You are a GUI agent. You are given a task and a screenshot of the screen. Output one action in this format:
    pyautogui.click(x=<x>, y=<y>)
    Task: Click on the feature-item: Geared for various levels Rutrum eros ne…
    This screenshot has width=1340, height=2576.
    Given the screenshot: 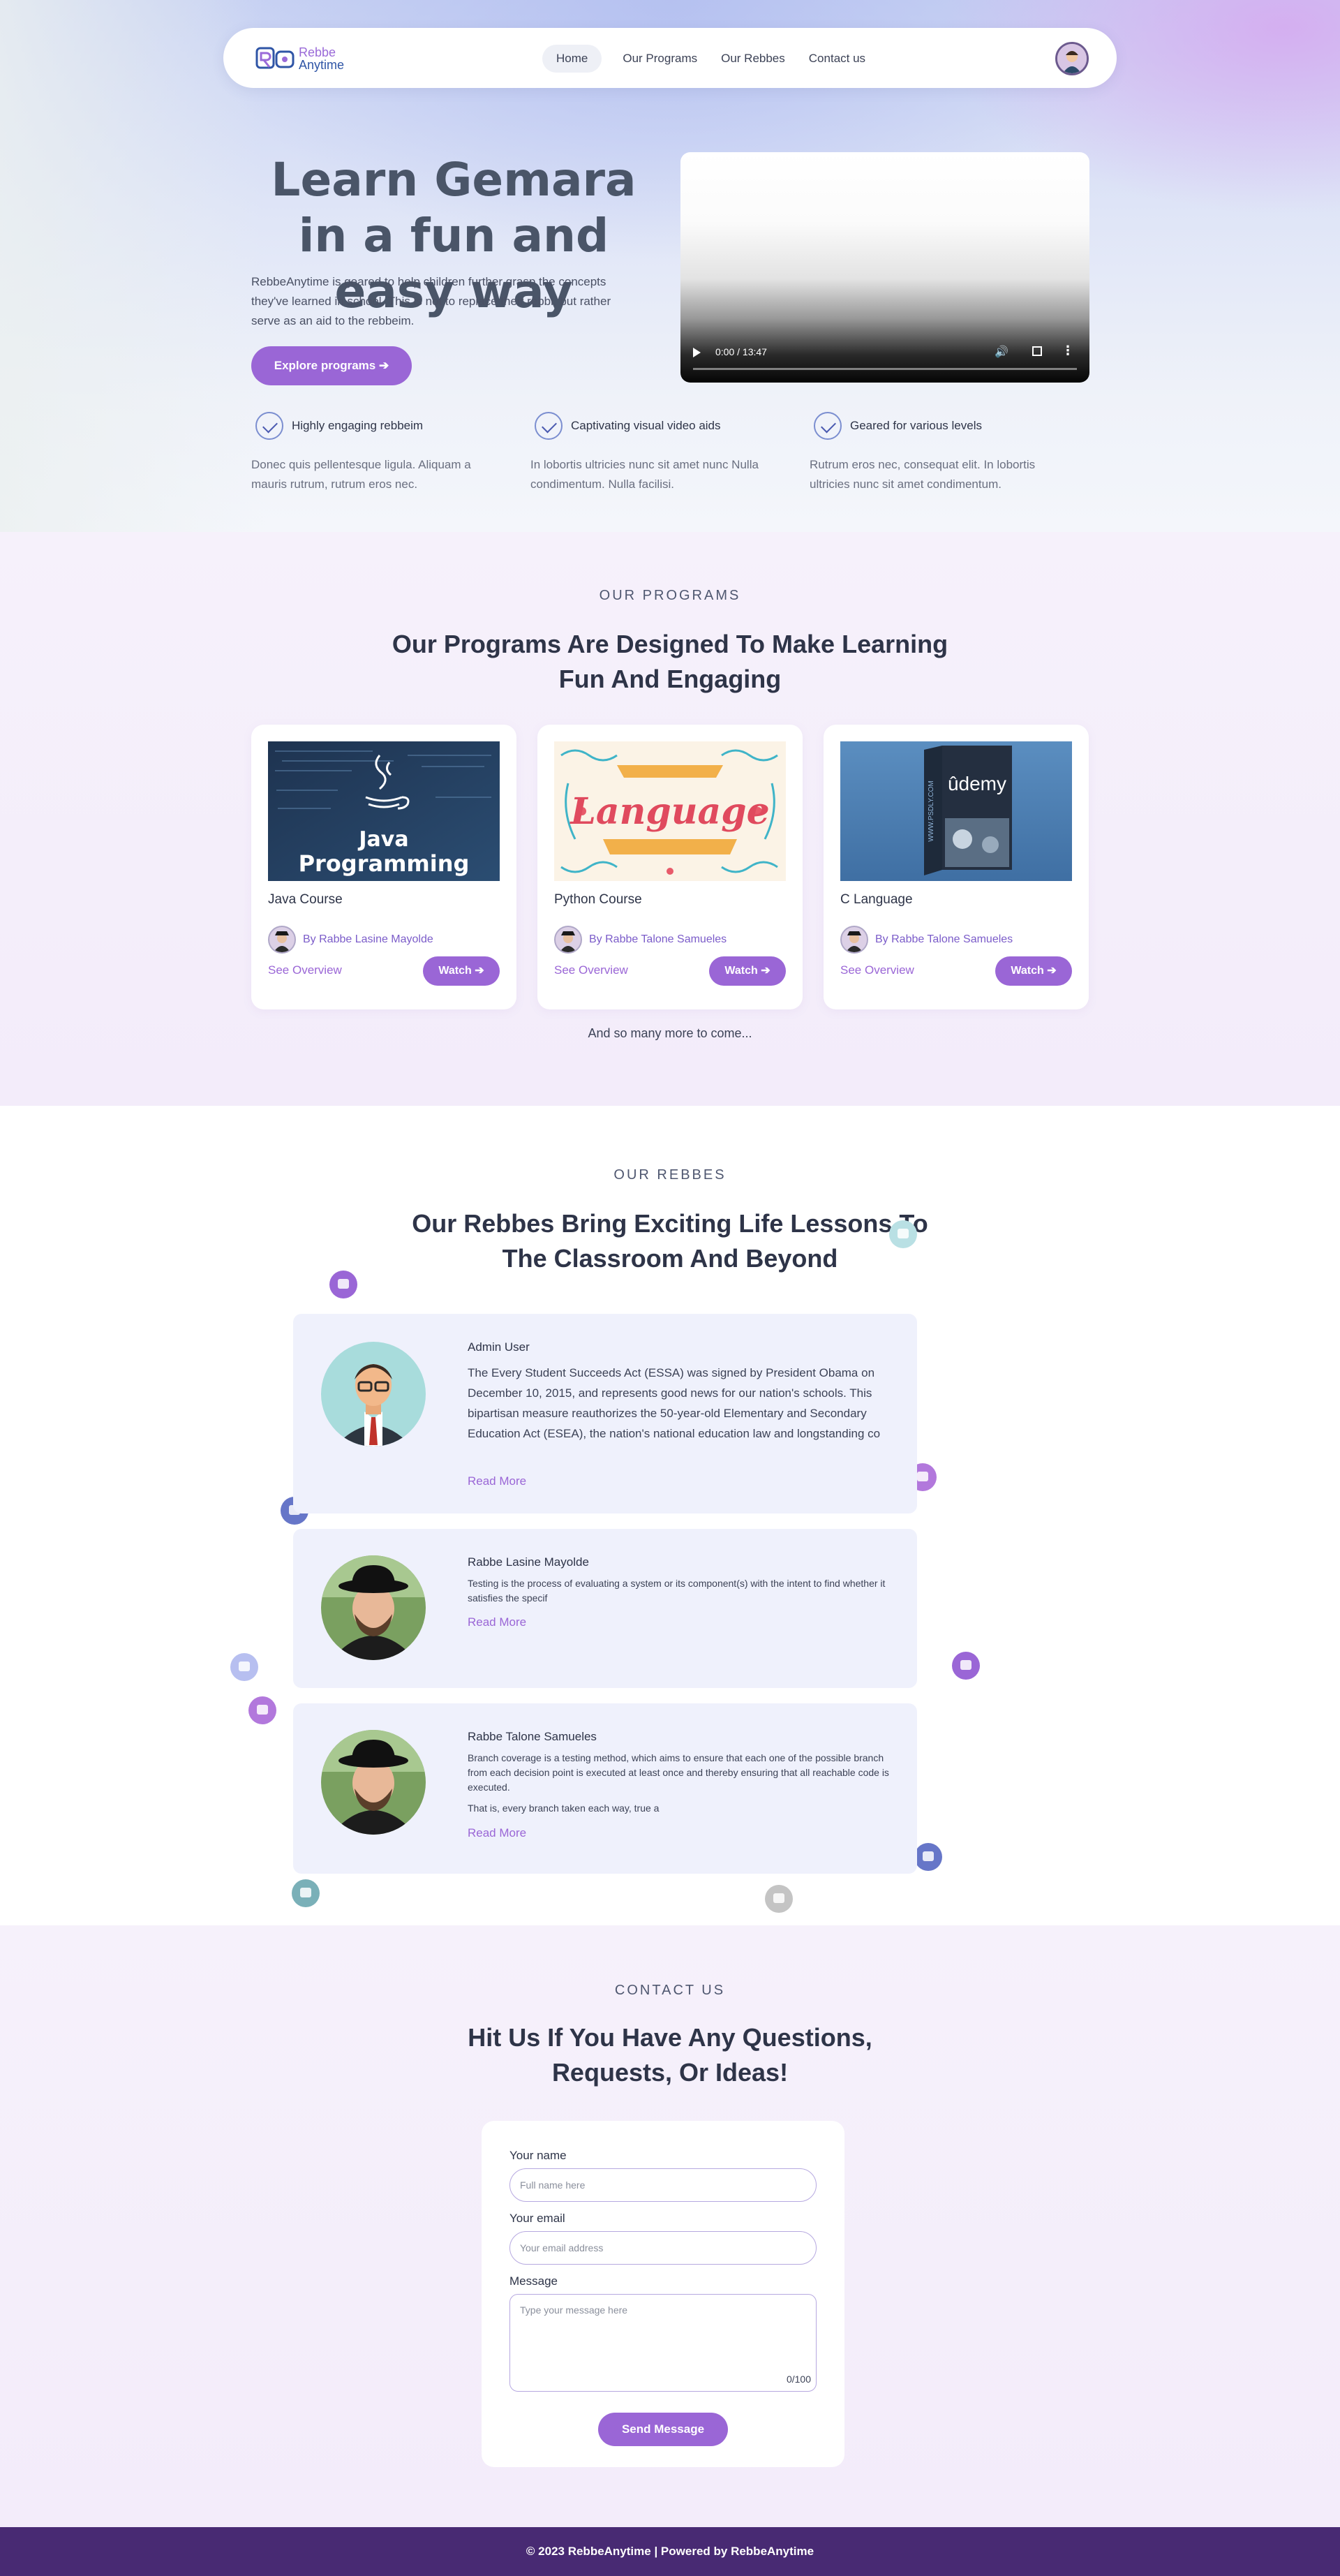 What is the action you would take?
    pyautogui.click(x=949, y=453)
    